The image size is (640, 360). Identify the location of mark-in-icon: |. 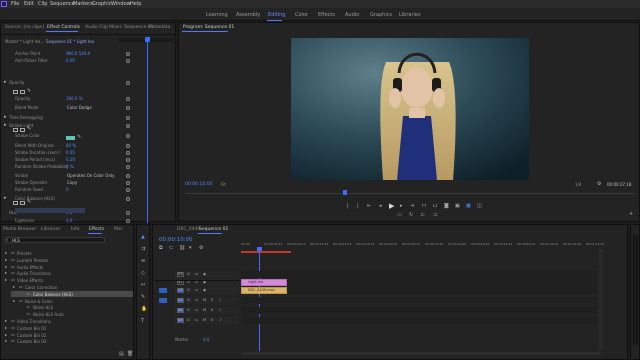
(348, 206).